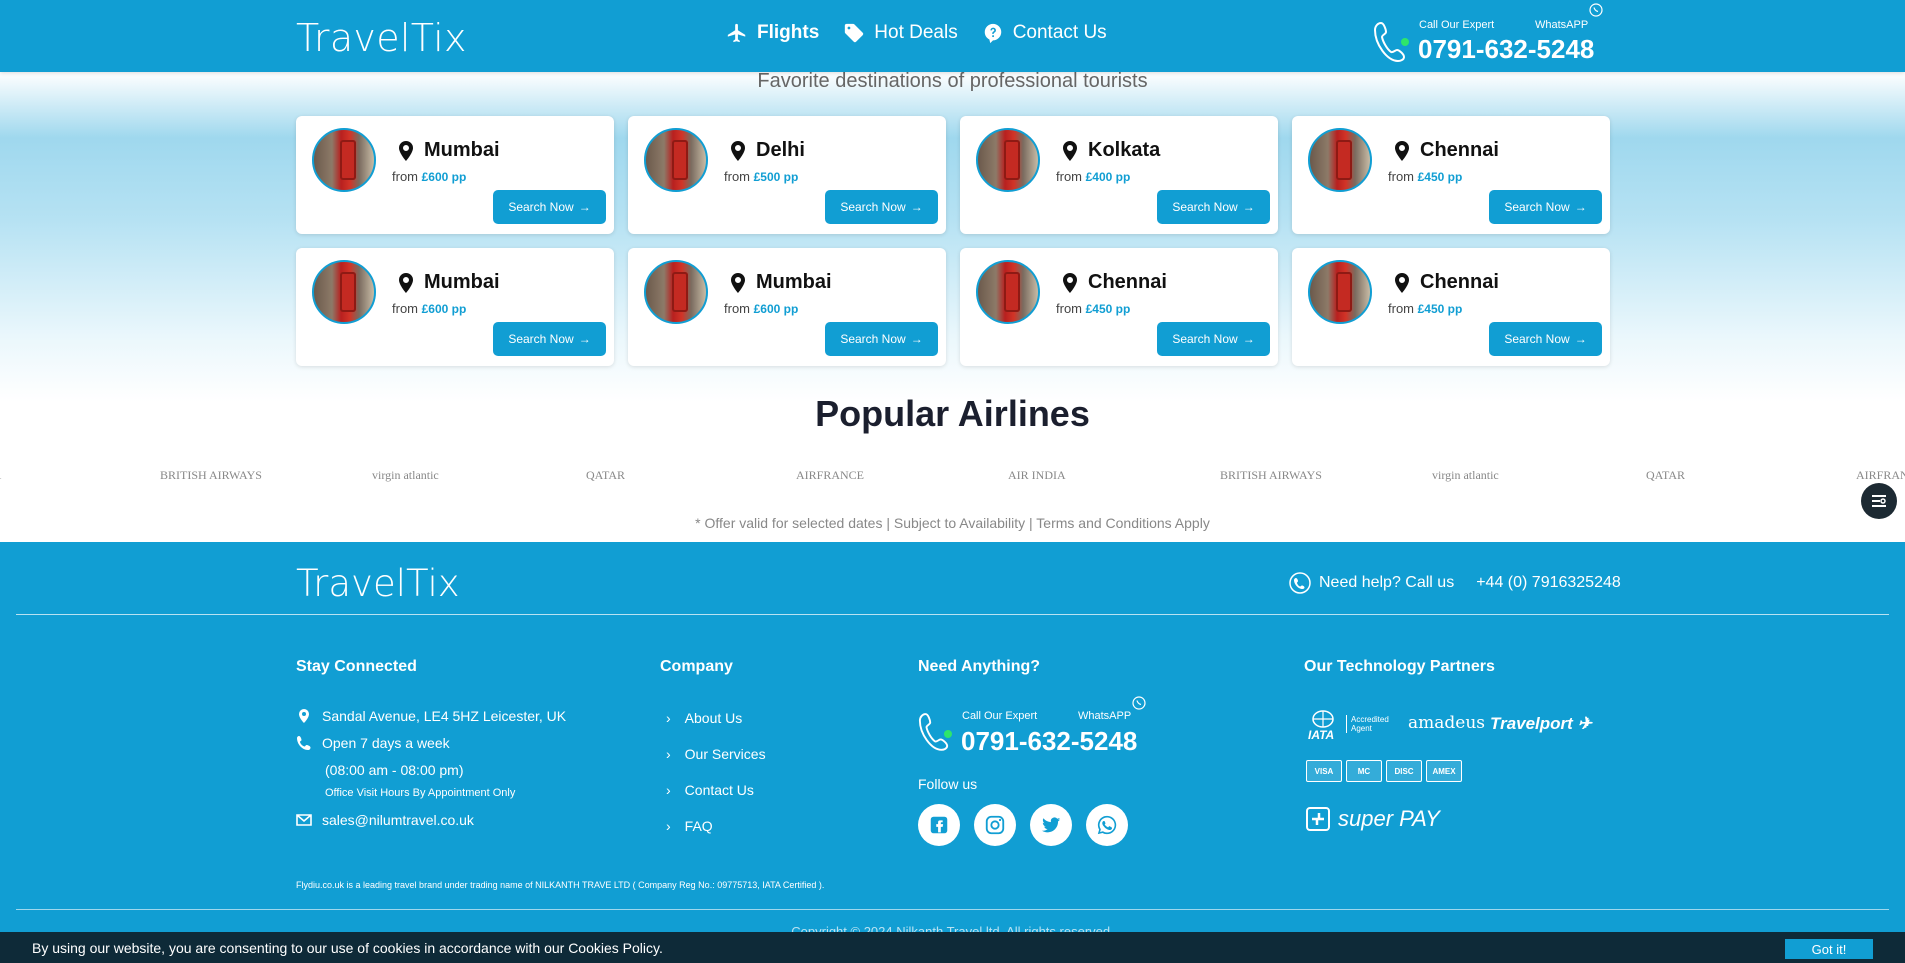 The image size is (1905, 963). I want to click on online-indicator, so click(1405, 42).